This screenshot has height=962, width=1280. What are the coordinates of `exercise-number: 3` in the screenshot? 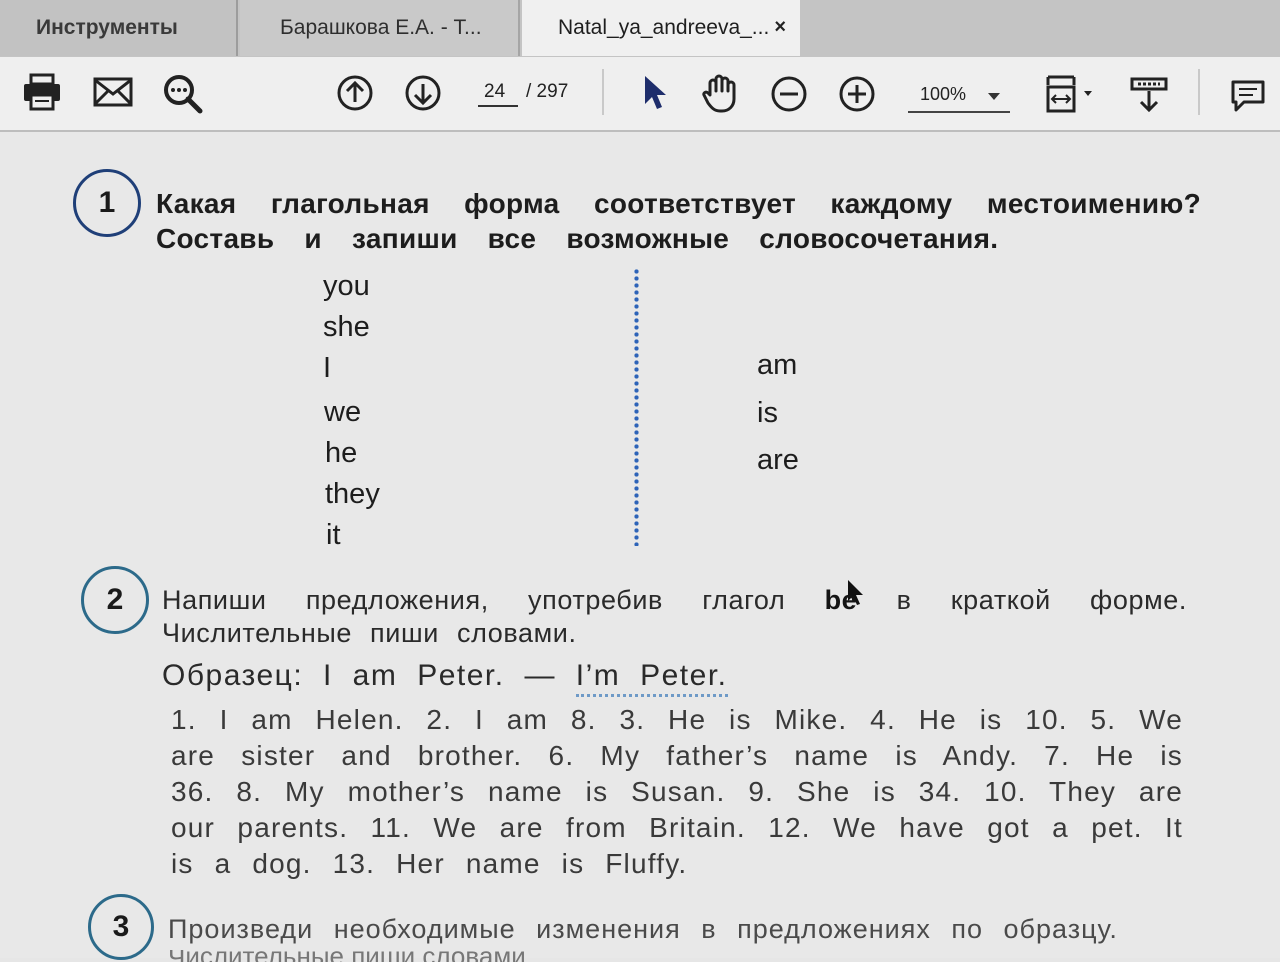 It's located at (121, 927).